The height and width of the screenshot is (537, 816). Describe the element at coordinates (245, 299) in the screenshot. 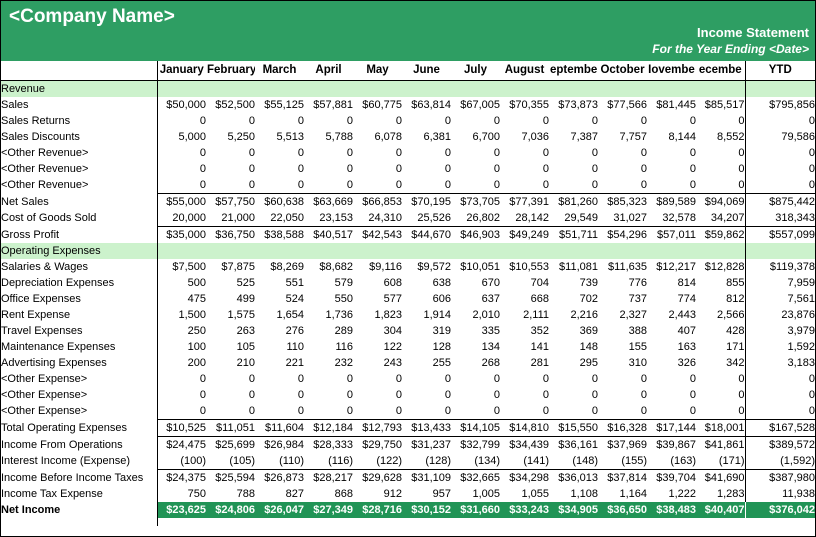

I see `cell-month: 499` at that location.